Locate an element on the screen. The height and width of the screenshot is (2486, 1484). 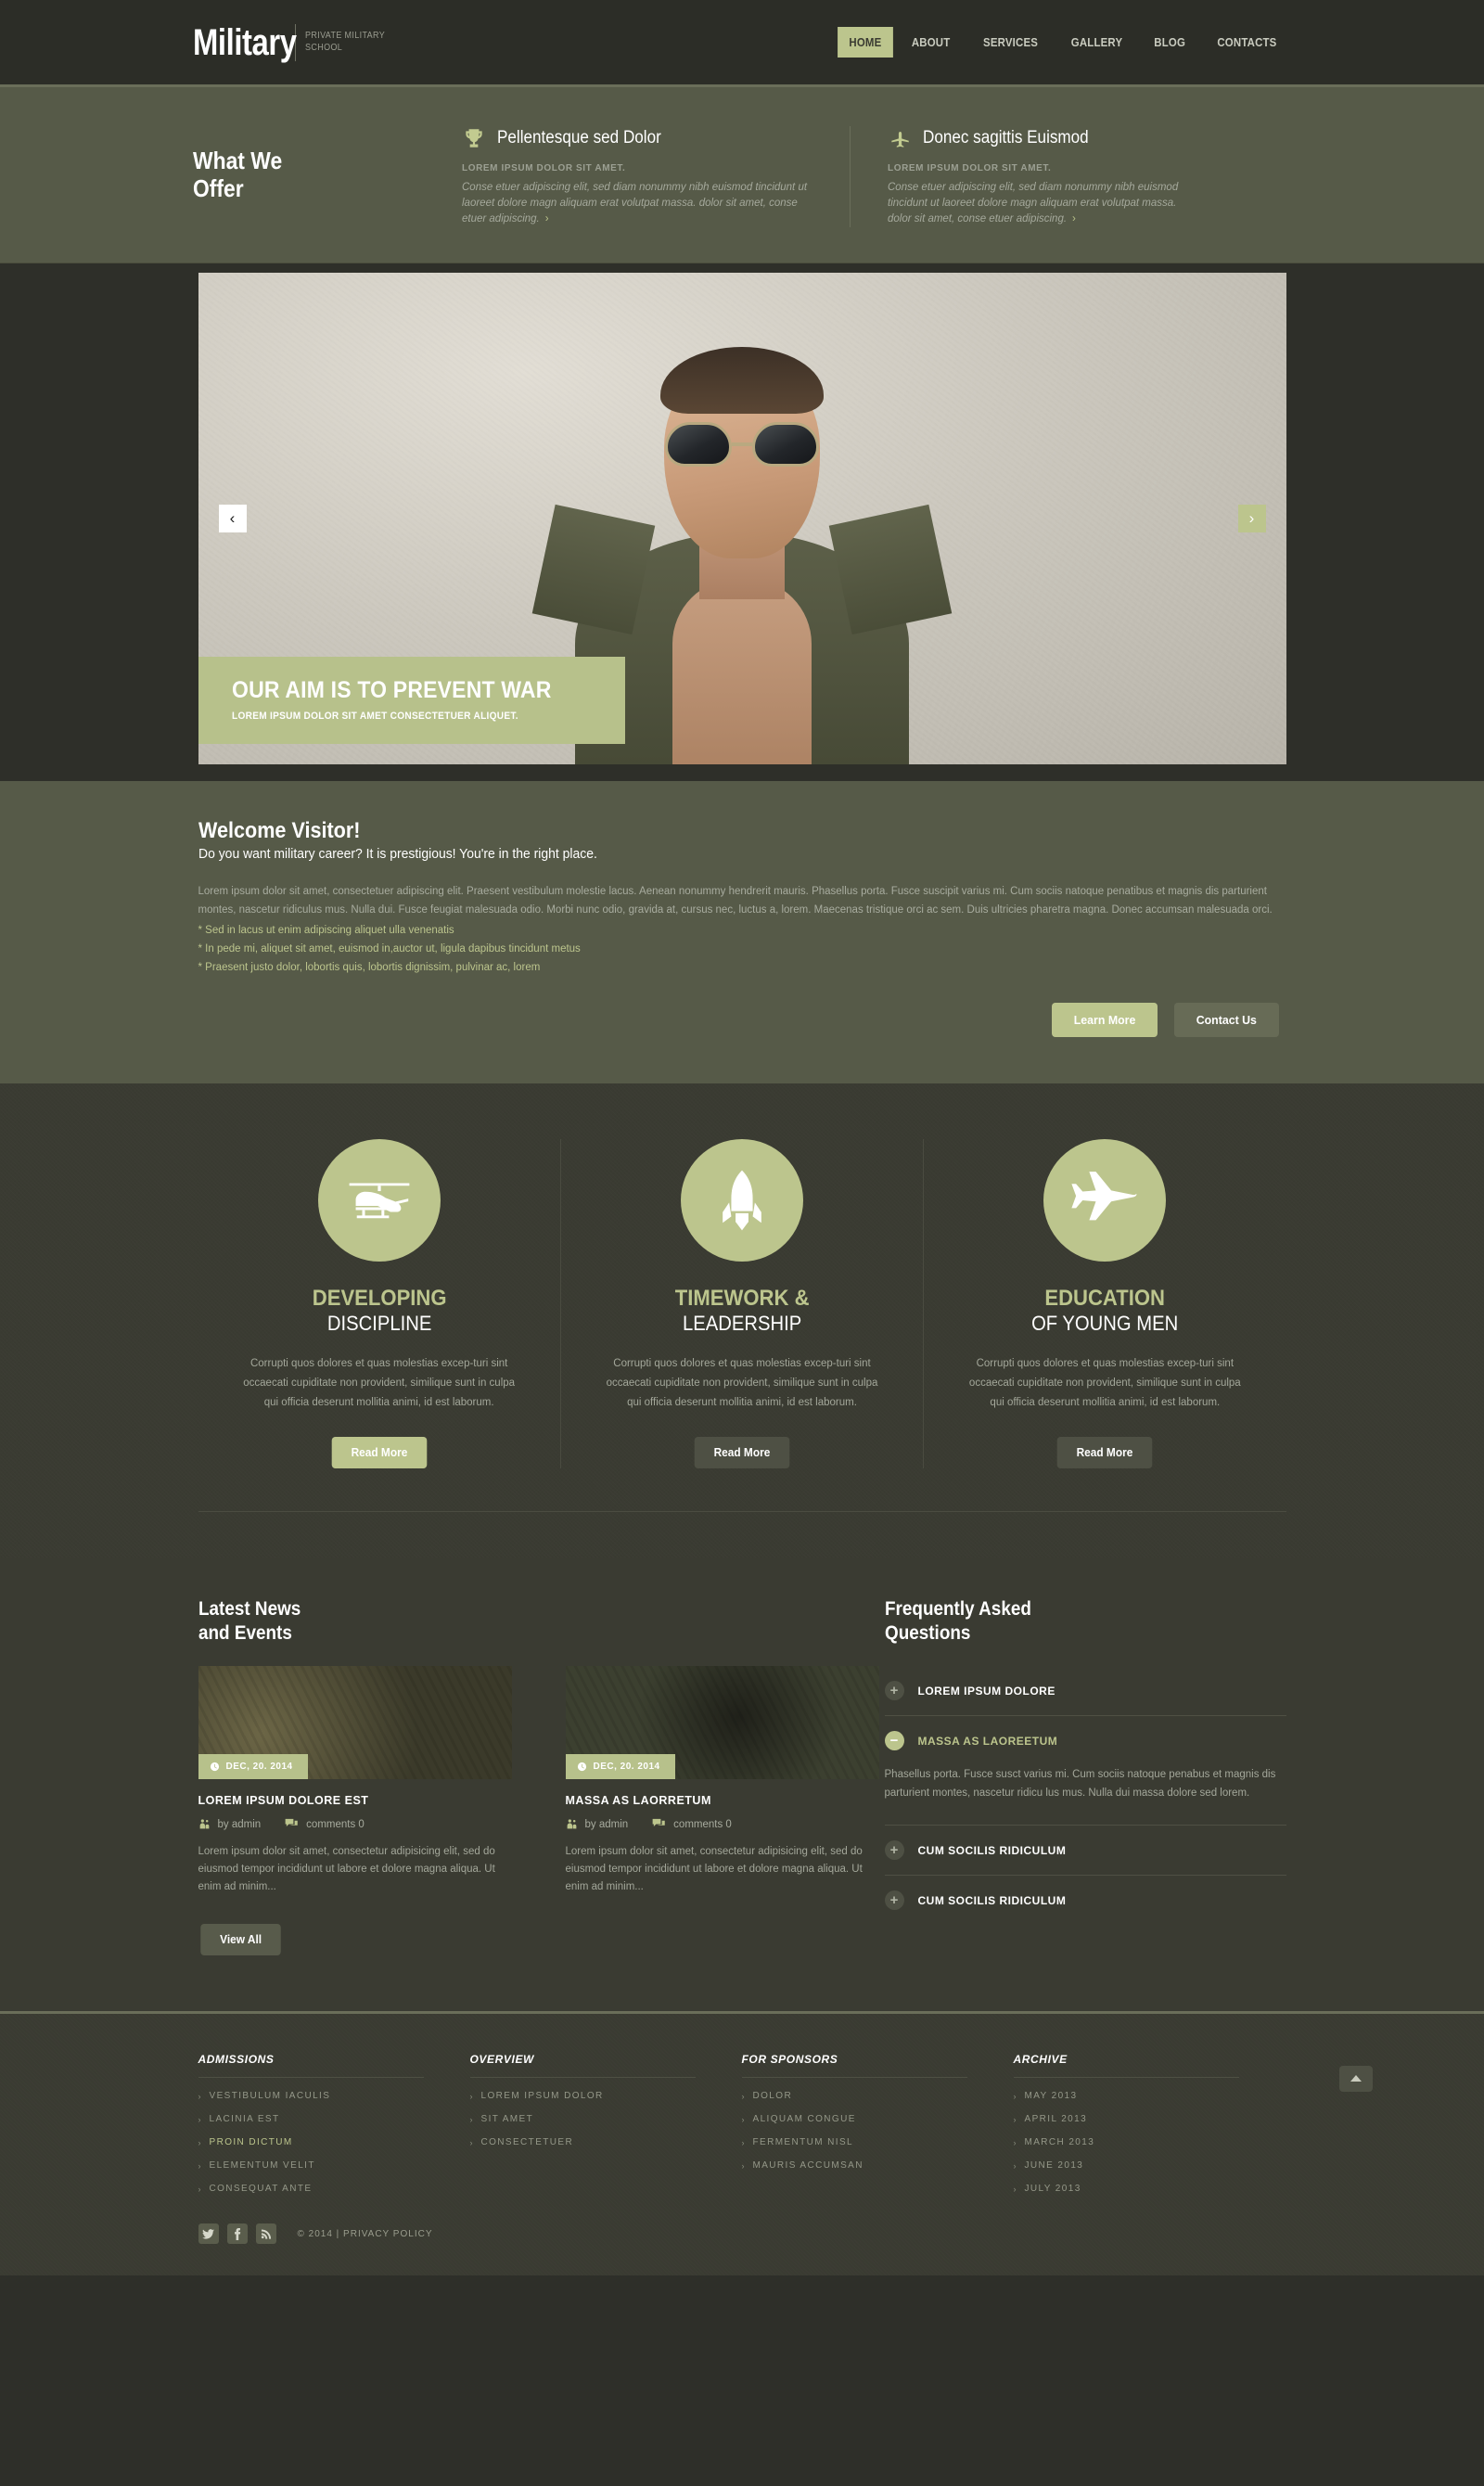
jet-icon is located at coordinates (1104, 1196).